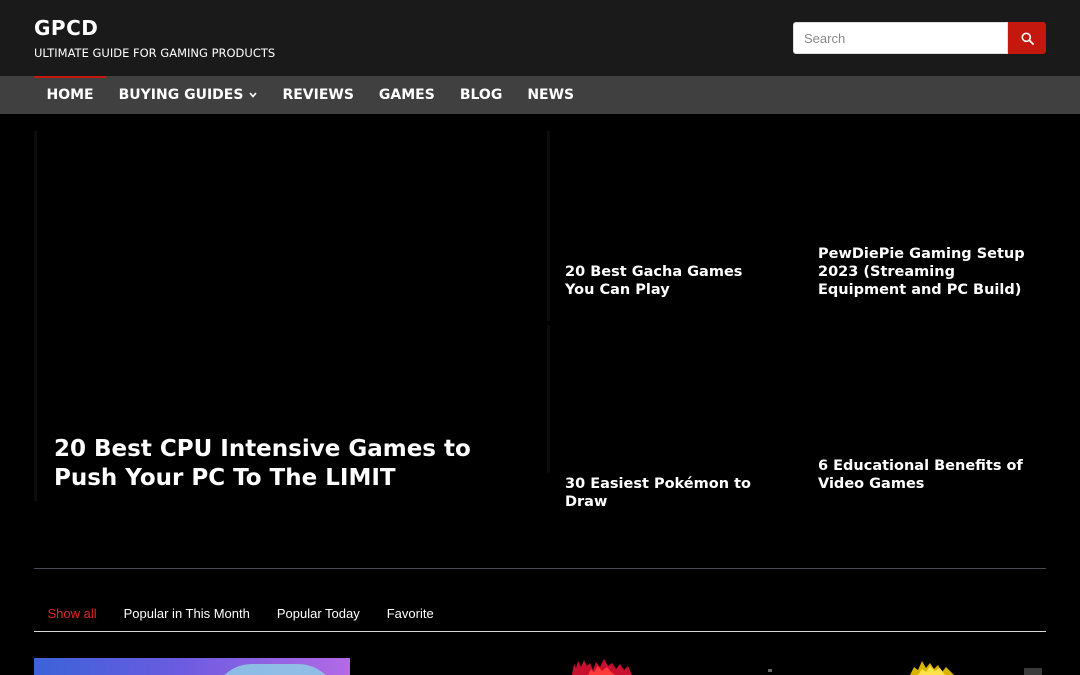  What do you see at coordinates (923, 475) in the screenshot?
I see `featured-post-title: 6 Educational Benefits of Video Games` at bounding box center [923, 475].